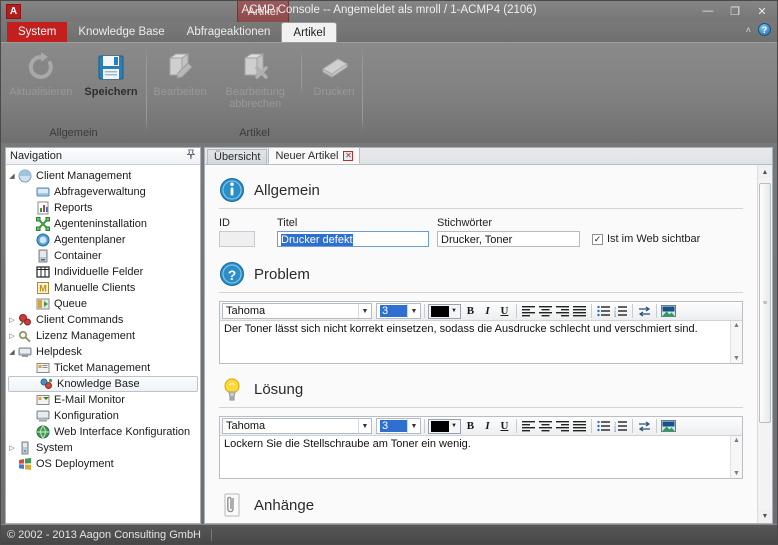 This screenshot has width=778, height=545. Describe the element at coordinates (103, 256) in the screenshot. I see `nav-item-container: Container` at that location.